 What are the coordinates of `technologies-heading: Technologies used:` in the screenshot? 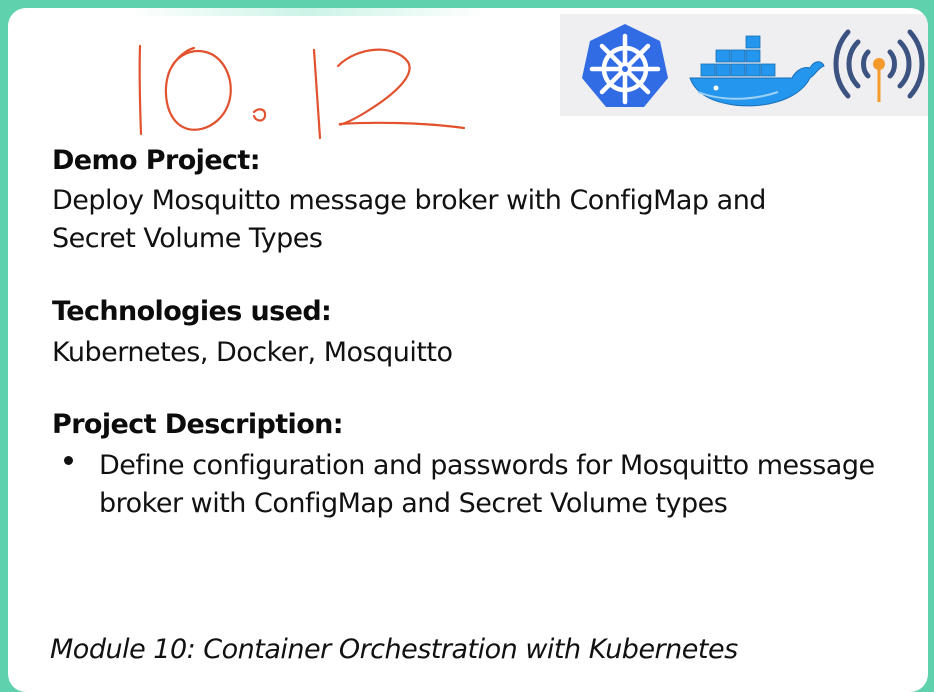 It's located at (192, 311).